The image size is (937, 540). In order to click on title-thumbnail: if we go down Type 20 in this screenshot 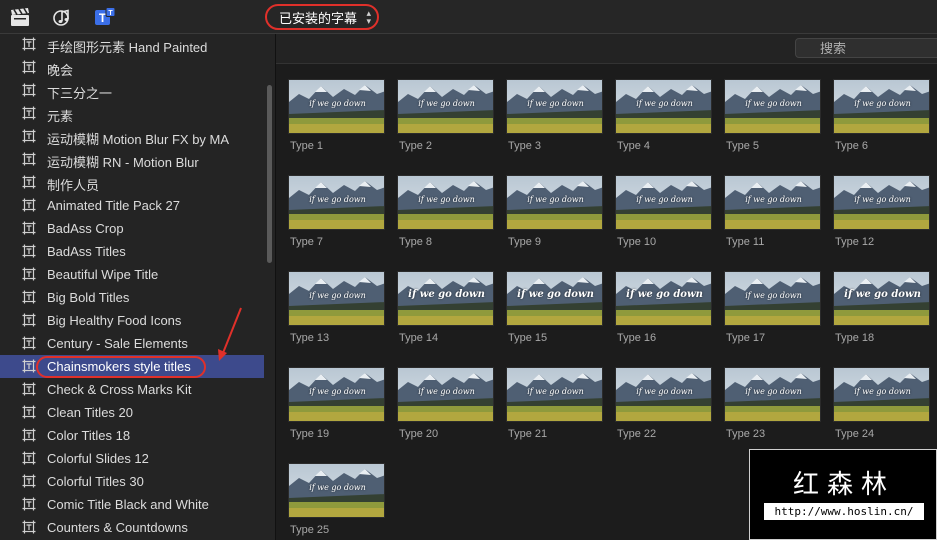, I will do `click(445, 403)`.